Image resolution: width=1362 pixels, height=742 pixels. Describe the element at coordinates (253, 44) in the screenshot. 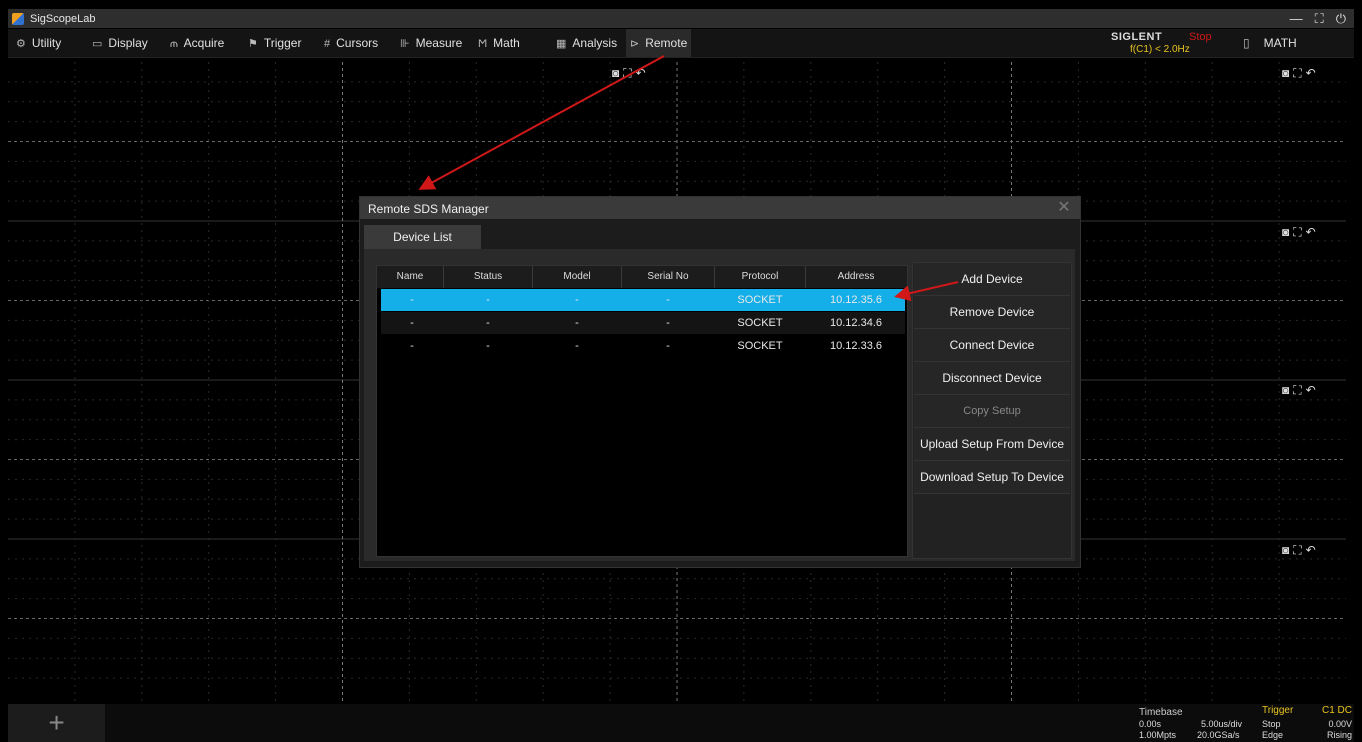

I see `flag-icon: ⚑` at that location.